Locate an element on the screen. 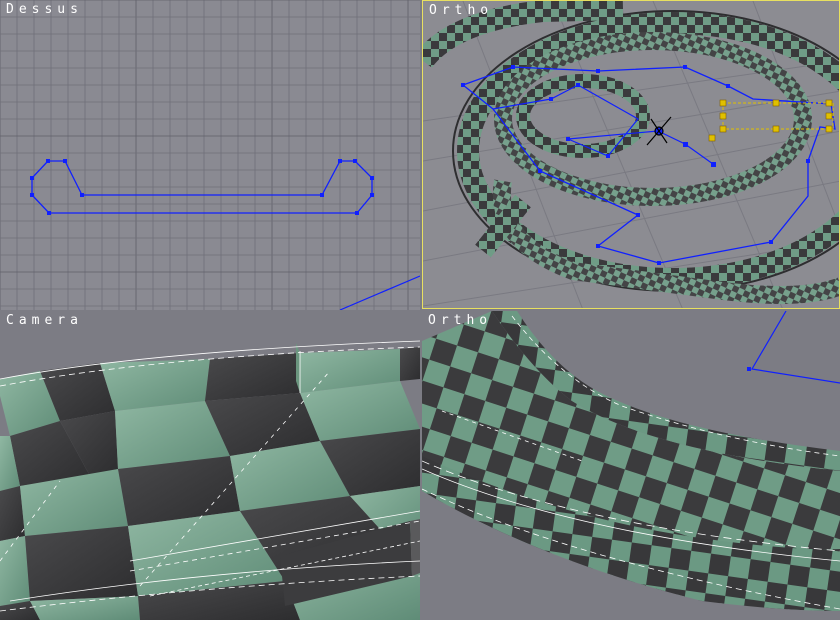  selection-box is located at coordinates (778, 116).